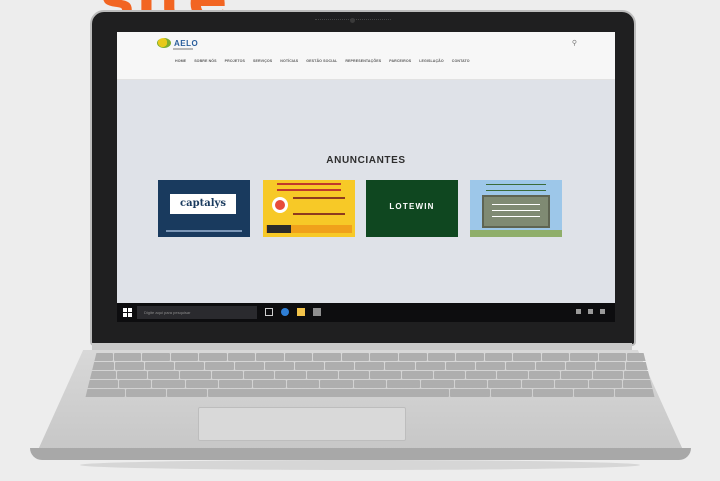 The height and width of the screenshot is (481, 720). I want to click on advertiser-banner-lotewin: LOTEWIN, so click(412, 208).